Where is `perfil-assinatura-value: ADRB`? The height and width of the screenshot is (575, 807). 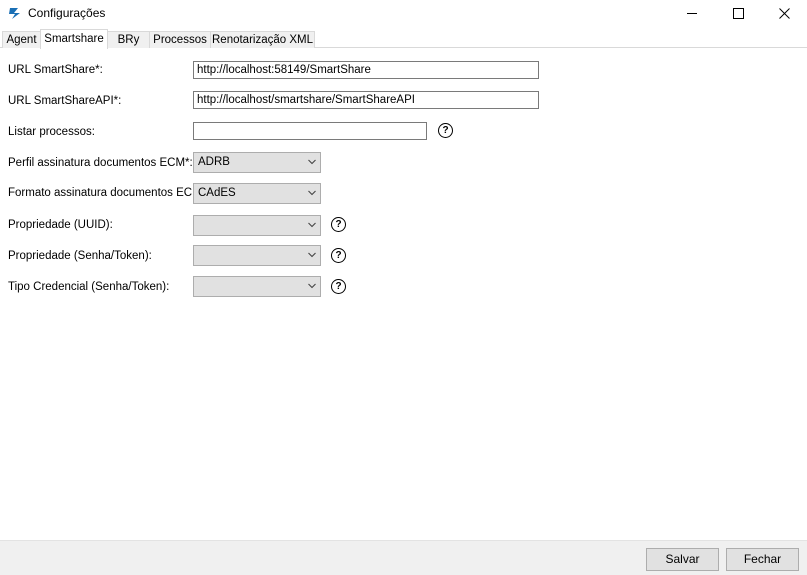
perfil-assinatura-value: ADRB is located at coordinates (214, 162).